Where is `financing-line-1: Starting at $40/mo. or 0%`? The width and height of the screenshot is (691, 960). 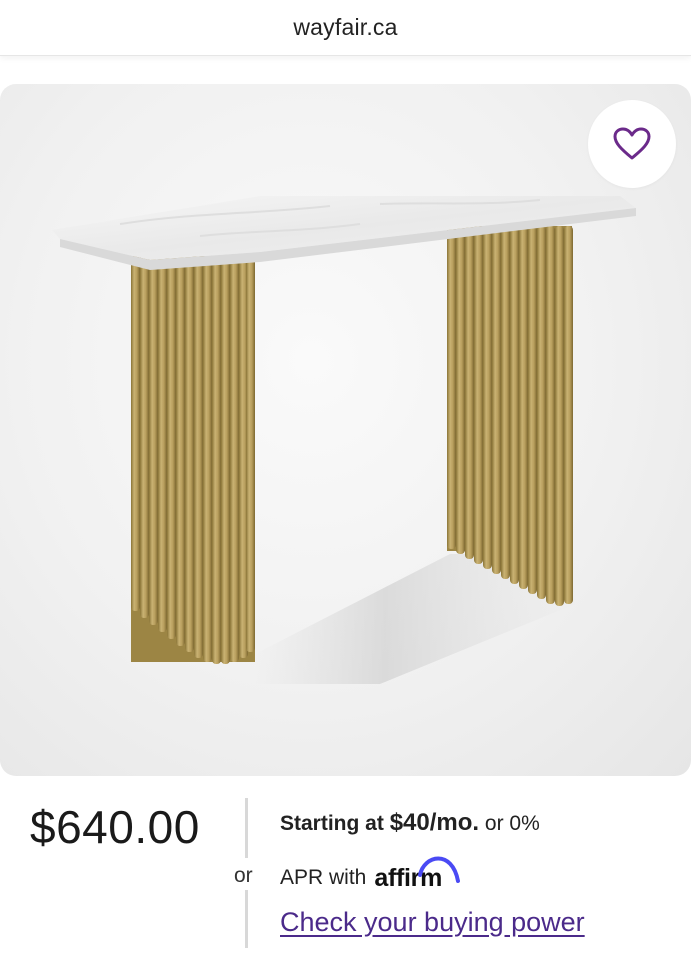 financing-line-1: Starting at $40/mo. or 0% is located at coordinates (480, 823).